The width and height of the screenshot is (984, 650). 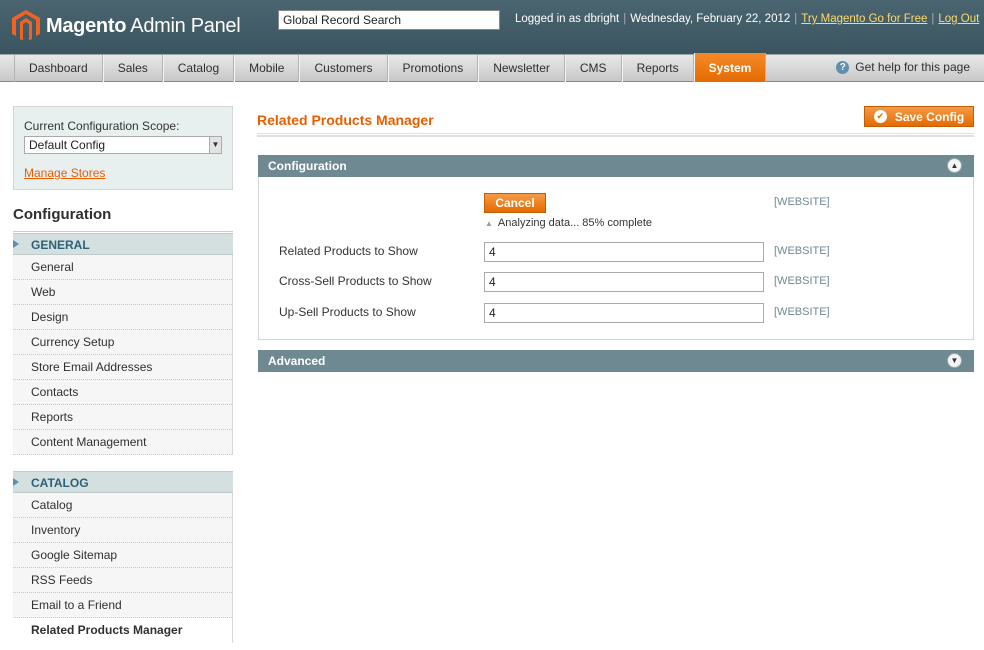 What do you see at coordinates (624, 252) in the screenshot?
I see `related-products-input` at bounding box center [624, 252].